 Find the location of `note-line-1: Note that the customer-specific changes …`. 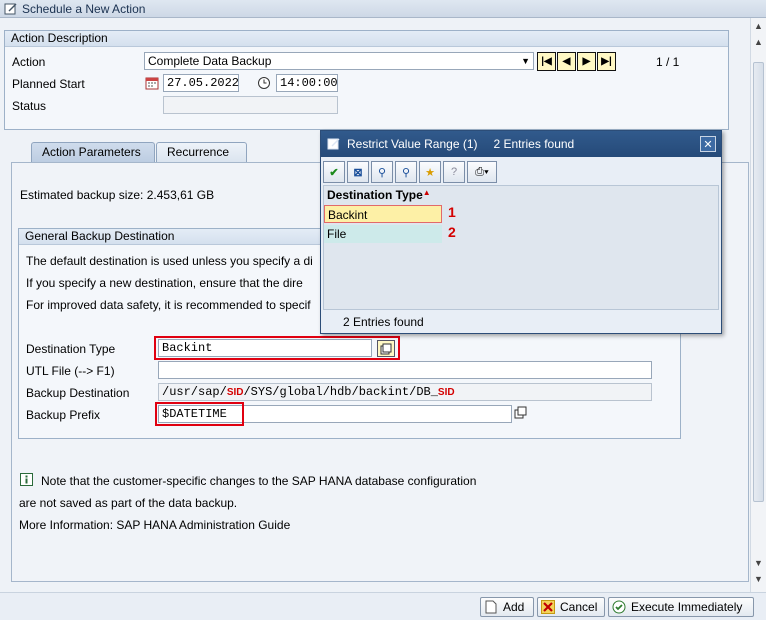

note-line-1: Note that the customer-specific changes … is located at coordinates (259, 481).